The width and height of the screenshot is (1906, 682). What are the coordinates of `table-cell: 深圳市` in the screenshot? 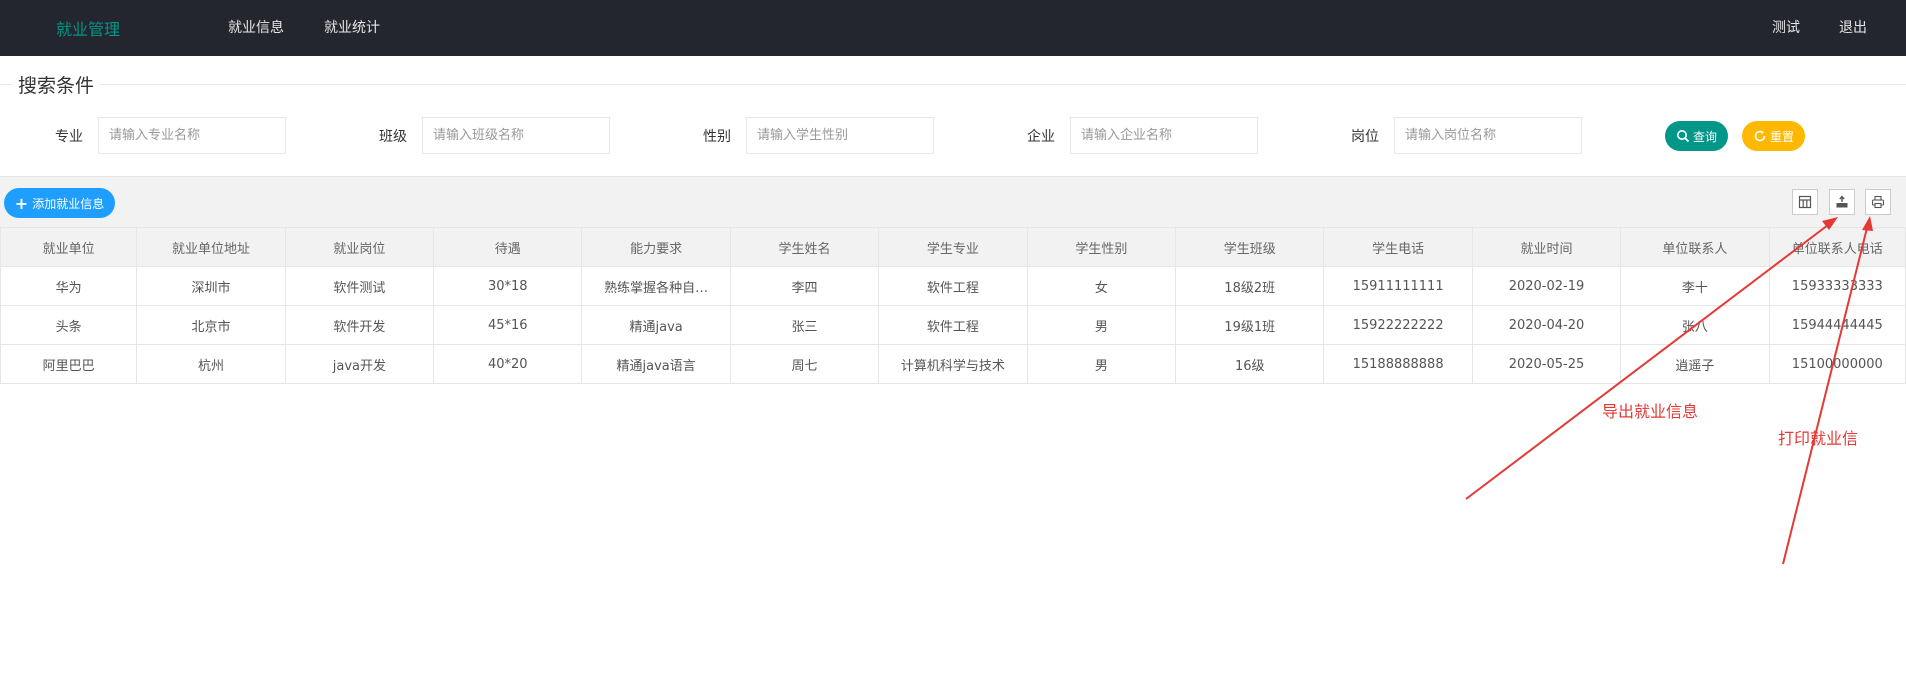 It's located at (211, 286).